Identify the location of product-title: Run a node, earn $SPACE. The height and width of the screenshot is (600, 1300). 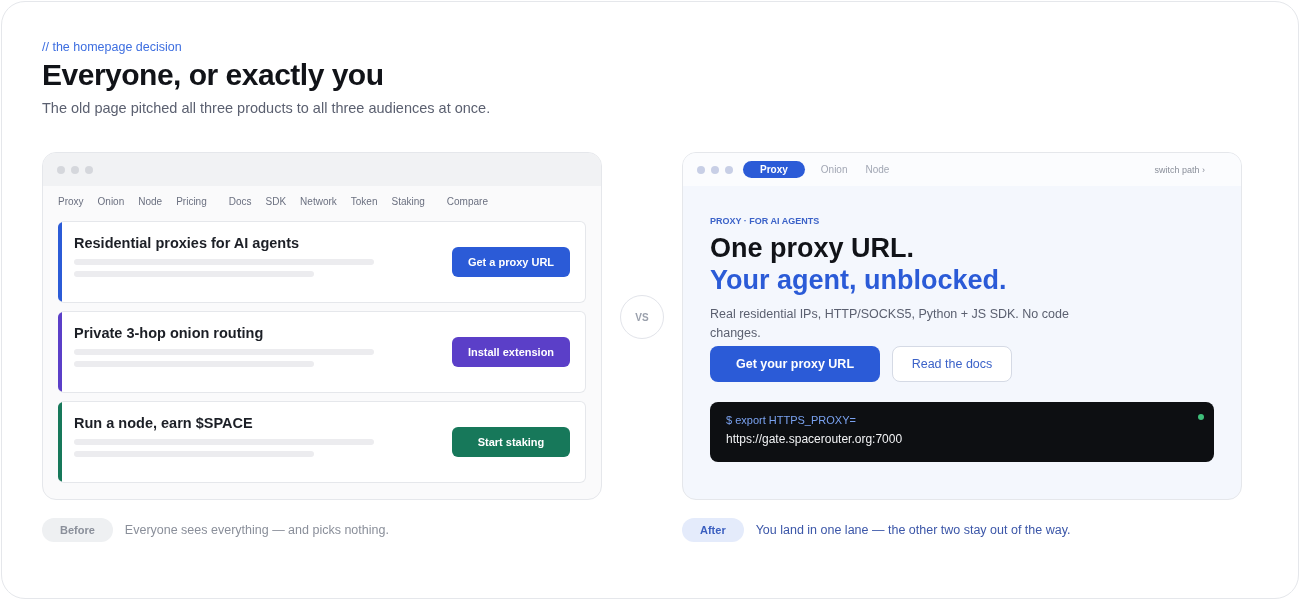
(164, 423).